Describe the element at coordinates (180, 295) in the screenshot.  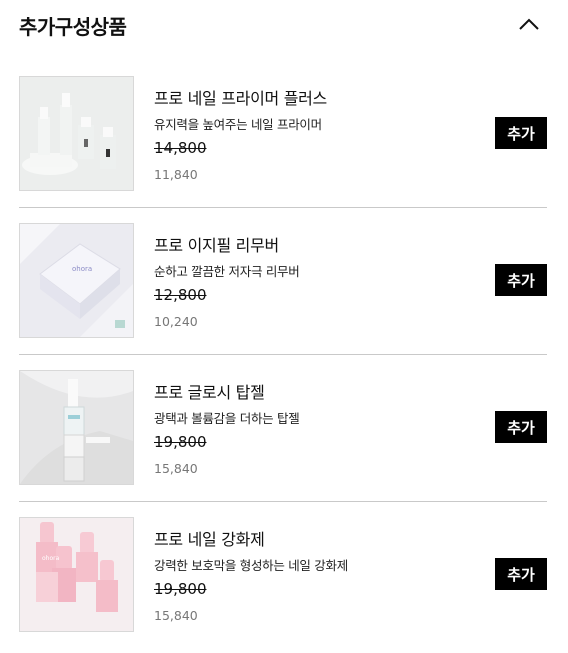
I see `original-price: 12,800` at that location.